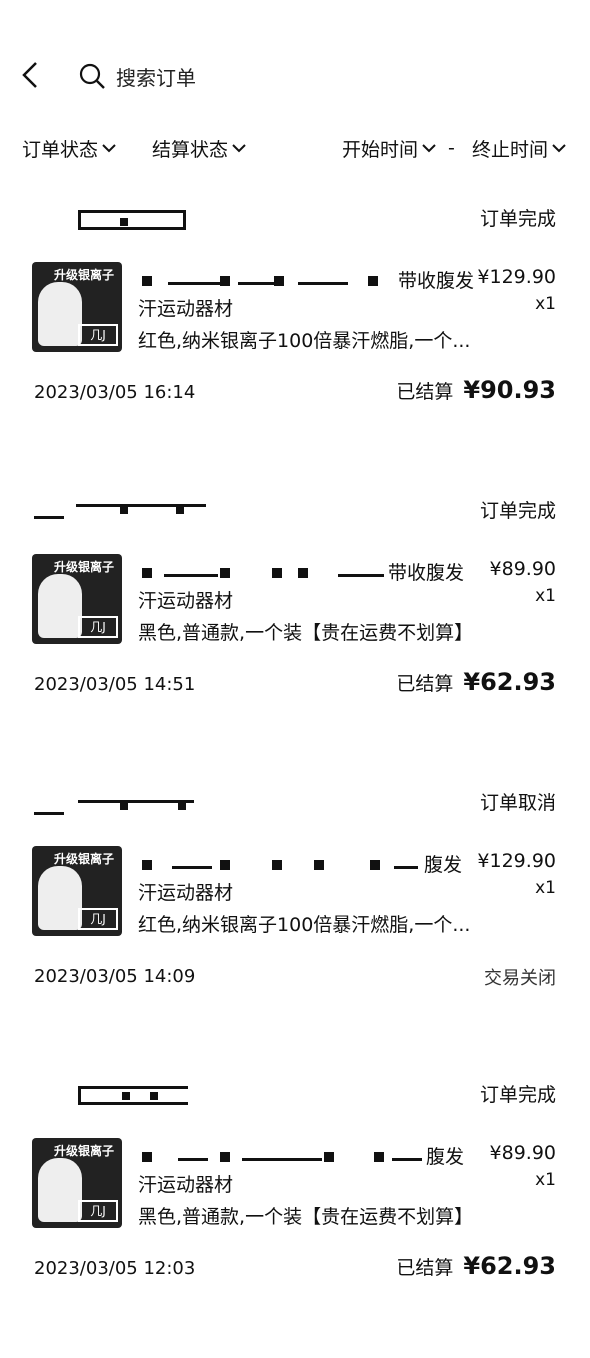 This screenshot has height=1358, width=590. Describe the element at coordinates (156, 77) in the screenshot. I see `search-label: 搜索订单` at that location.